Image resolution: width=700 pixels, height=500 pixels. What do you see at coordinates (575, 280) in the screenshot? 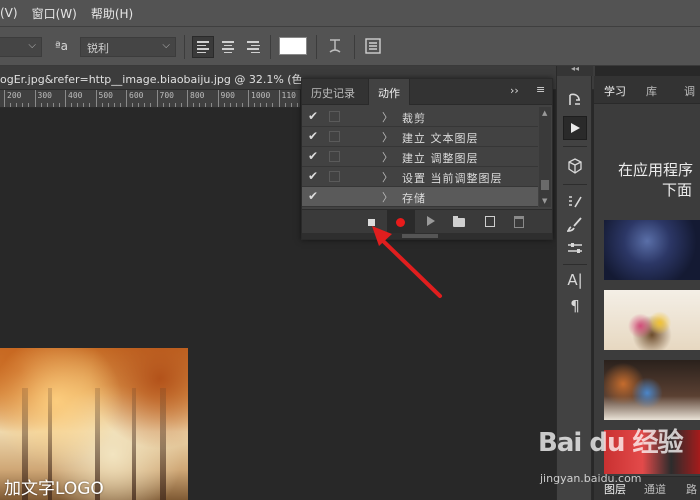
I see `character-icon: A|` at bounding box center [575, 280].